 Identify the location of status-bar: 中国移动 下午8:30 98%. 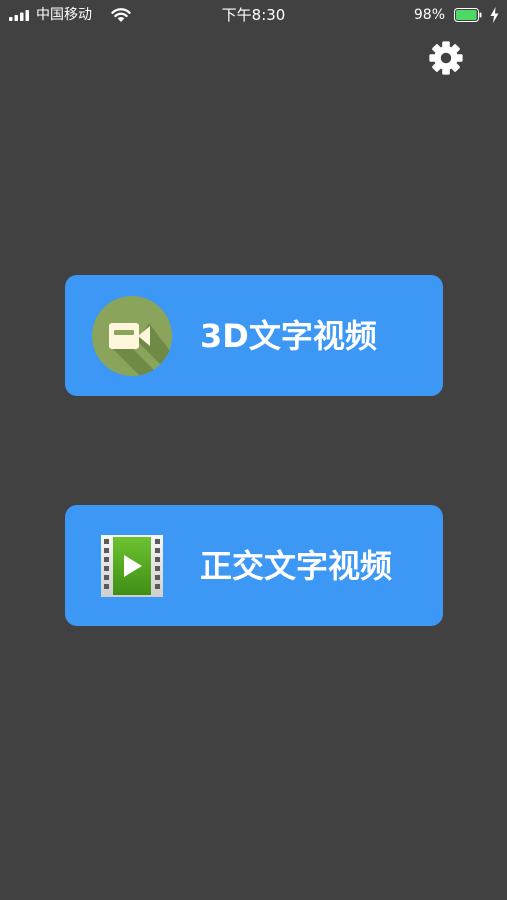
(253, 16).